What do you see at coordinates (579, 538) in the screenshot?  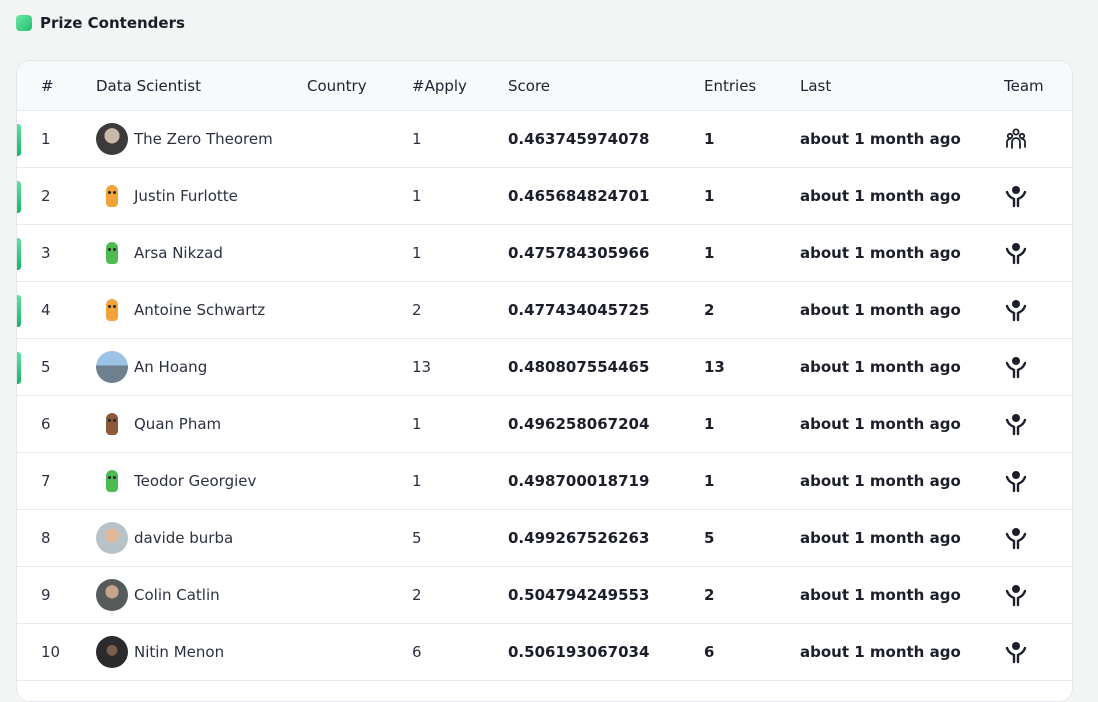 I see `score-cell: 0.499267526263` at bounding box center [579, 538].